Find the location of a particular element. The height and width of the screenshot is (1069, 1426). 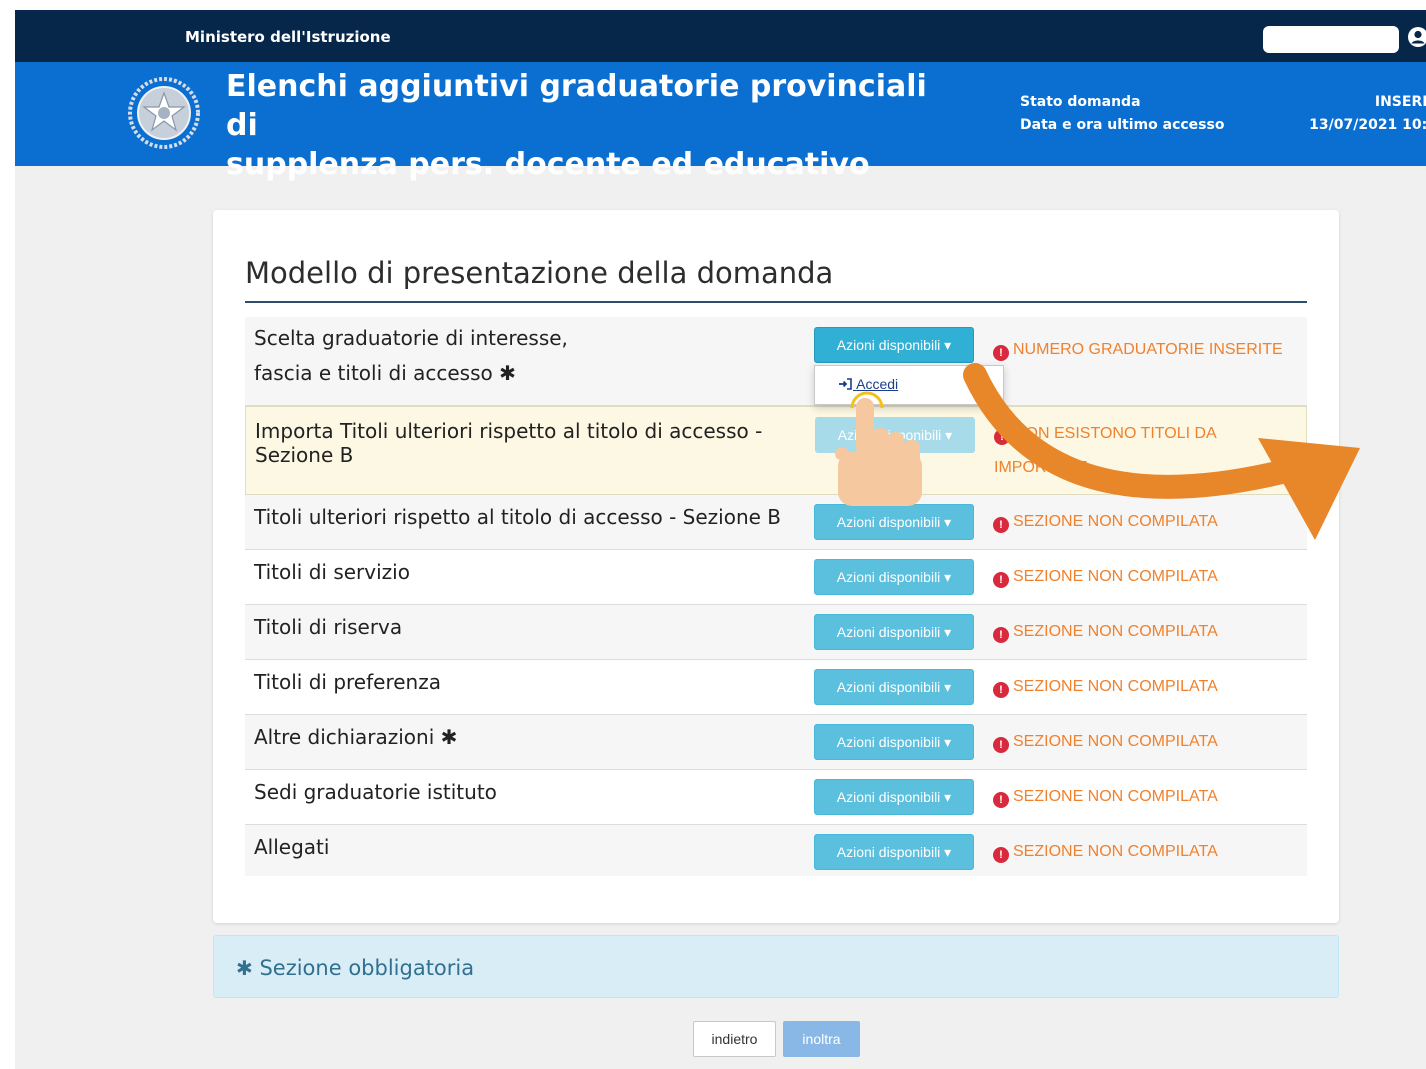

section-label: Titoli di servizio is located at coordinates (332, 572).